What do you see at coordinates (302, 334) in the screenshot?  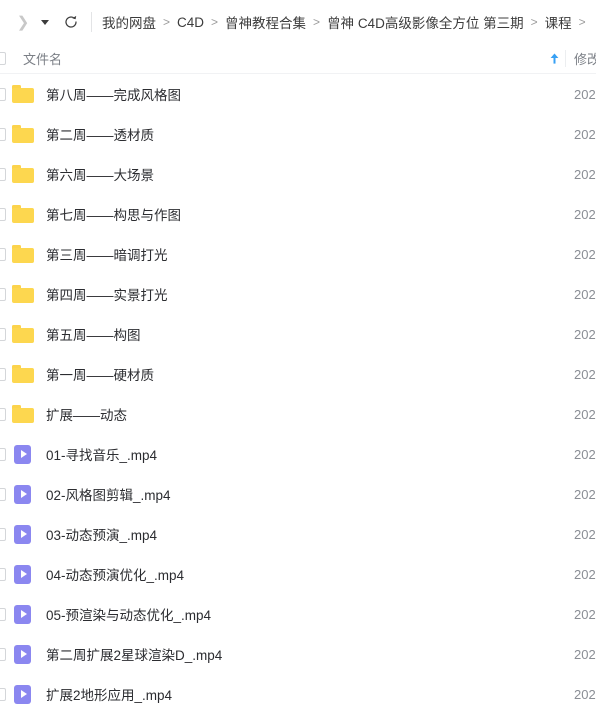 I see `file-name: 第五周——构图` at bounding box center [302, 334].